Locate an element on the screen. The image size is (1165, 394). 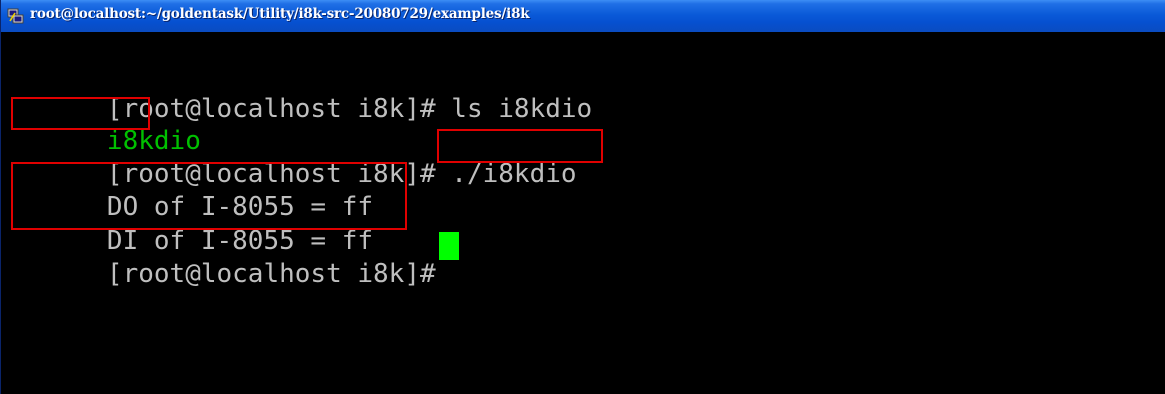
highlight-box-result is located at coordinates (209, 196).